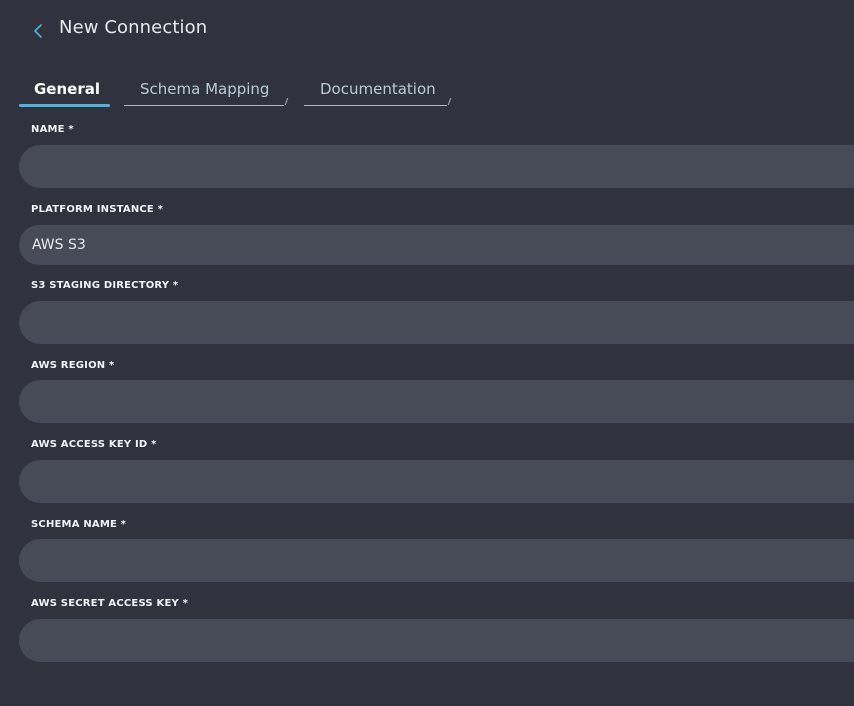  I want to click on platform-instance-label: PLATFORM INSTANCE *, so click(97, 209).